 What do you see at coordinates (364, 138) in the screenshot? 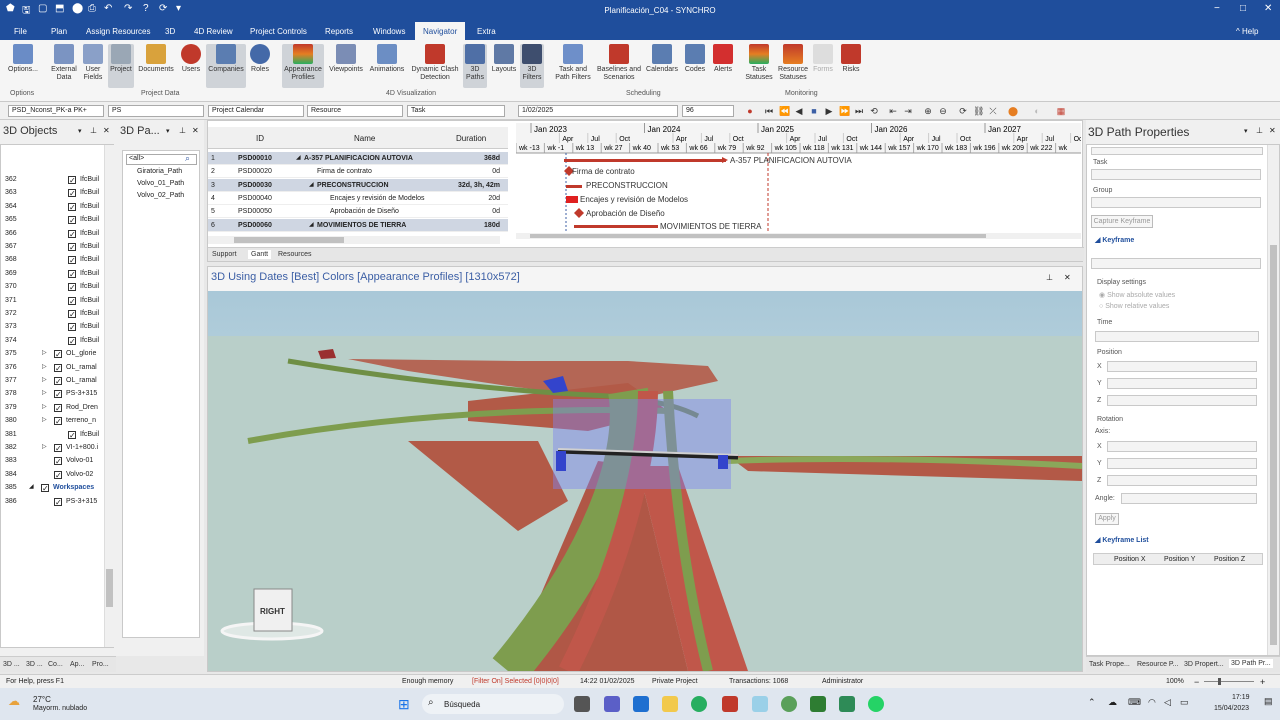
I see `col-name-header: Name` at bounding box center [364, 138].